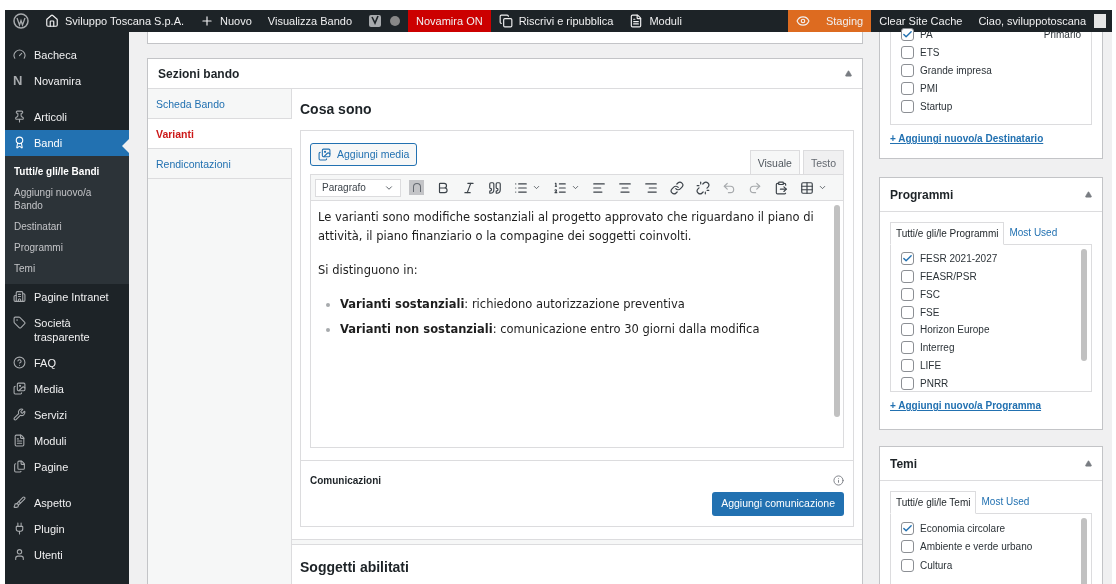 This screenshot has height=584, width=1116. I want to click on checkbox-label: Ambiente e verde urbano, so click(976, 547).